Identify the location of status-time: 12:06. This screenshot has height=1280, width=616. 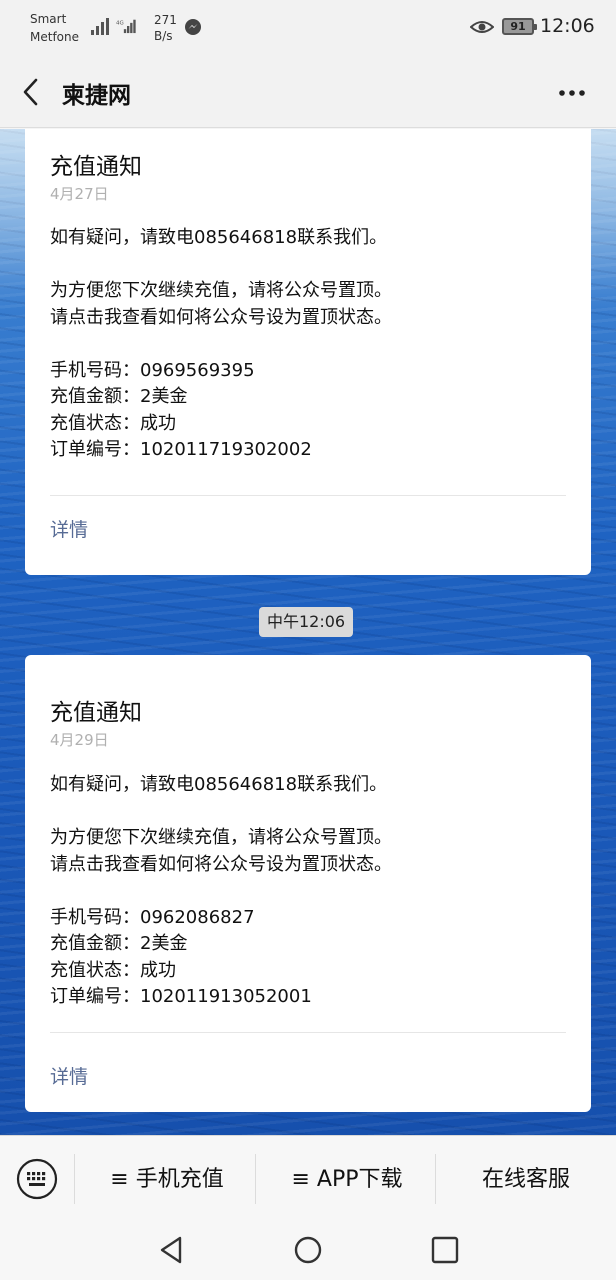
(567, 26).